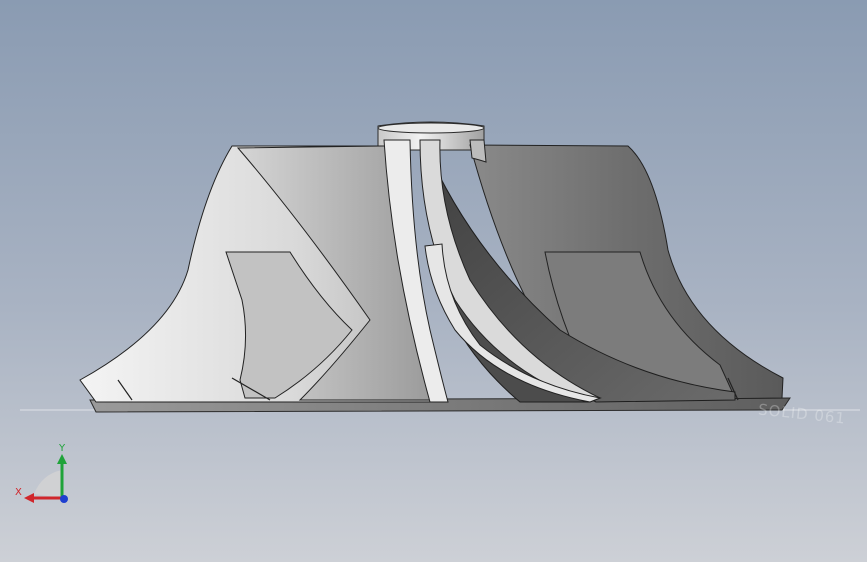 This screenshot has height=562, width=867. I want to click on hub-top-face, so click(431, 128).